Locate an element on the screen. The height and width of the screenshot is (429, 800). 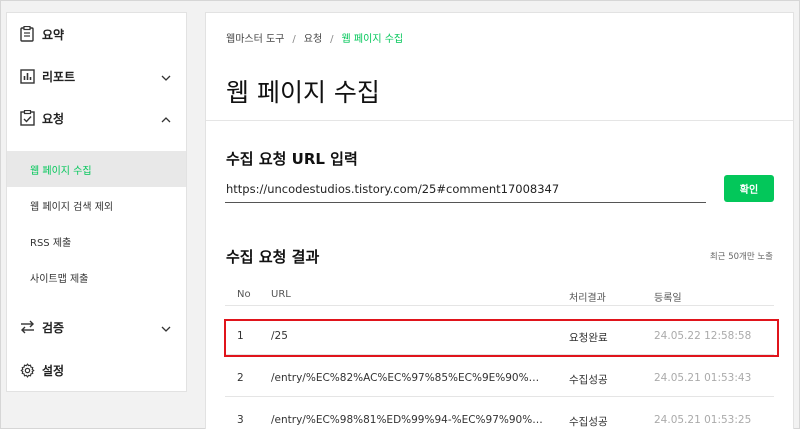
row-no: 1 is located at coordinates (240, 336).